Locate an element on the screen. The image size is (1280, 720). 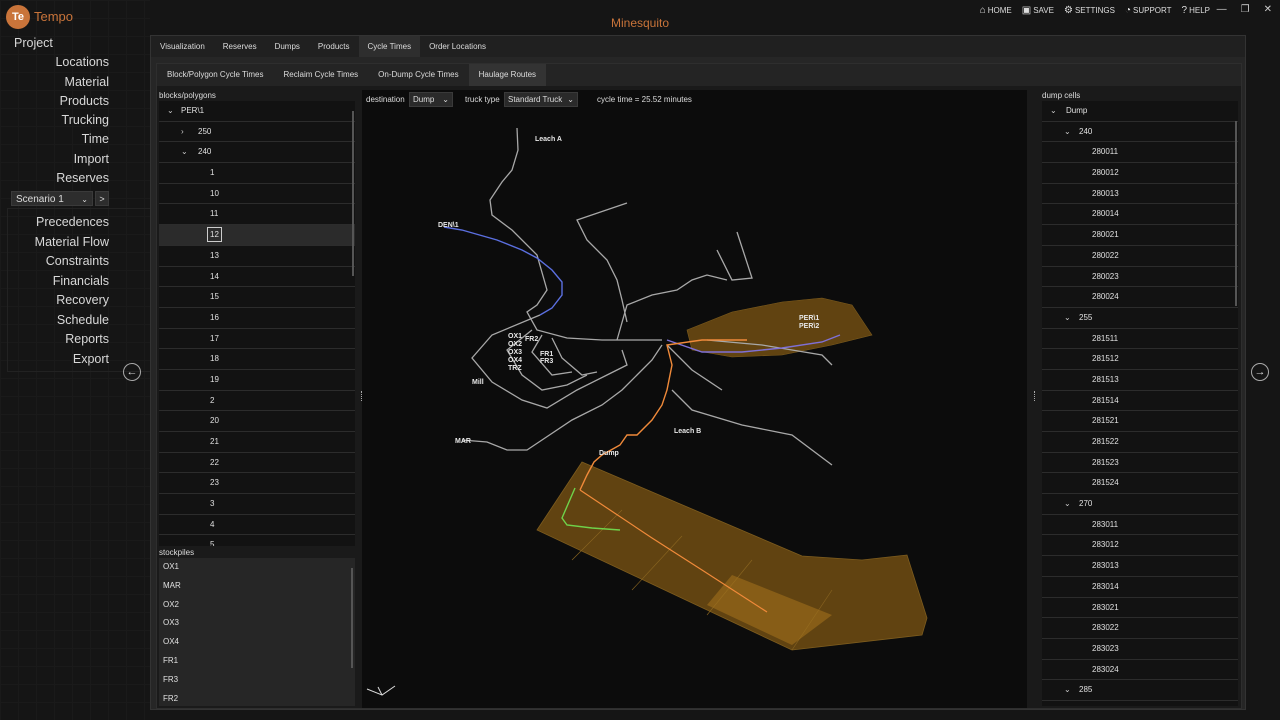
tree-block-item: 1 is located at coordinates (257, 173).